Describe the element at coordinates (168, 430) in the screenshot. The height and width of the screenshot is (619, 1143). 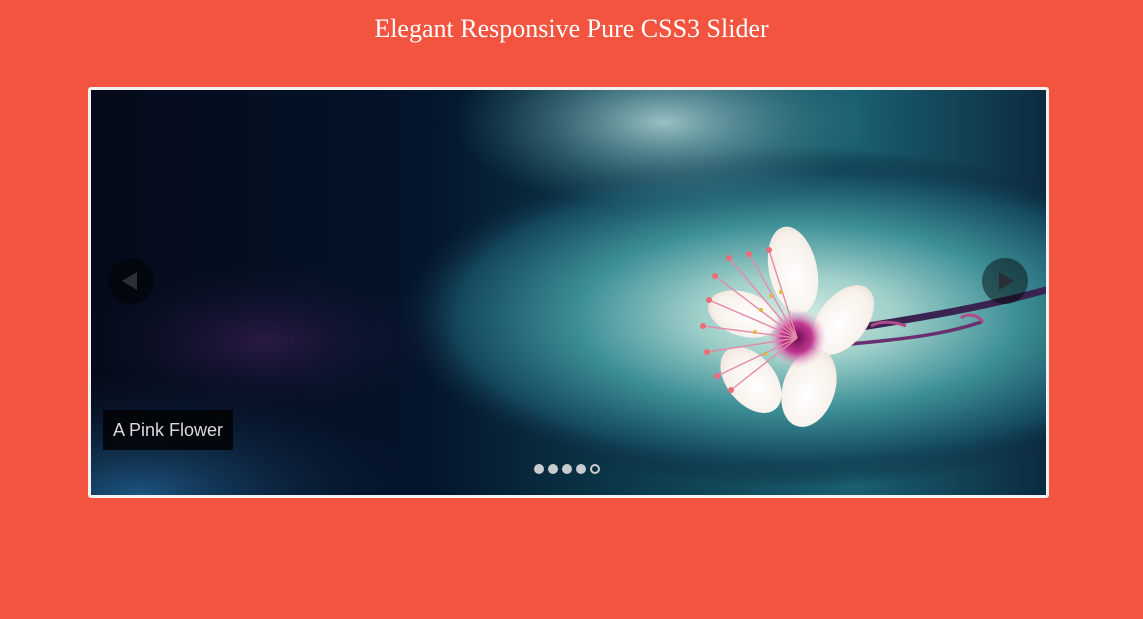
I see `slide-caption: A Pink Flower` at that location.